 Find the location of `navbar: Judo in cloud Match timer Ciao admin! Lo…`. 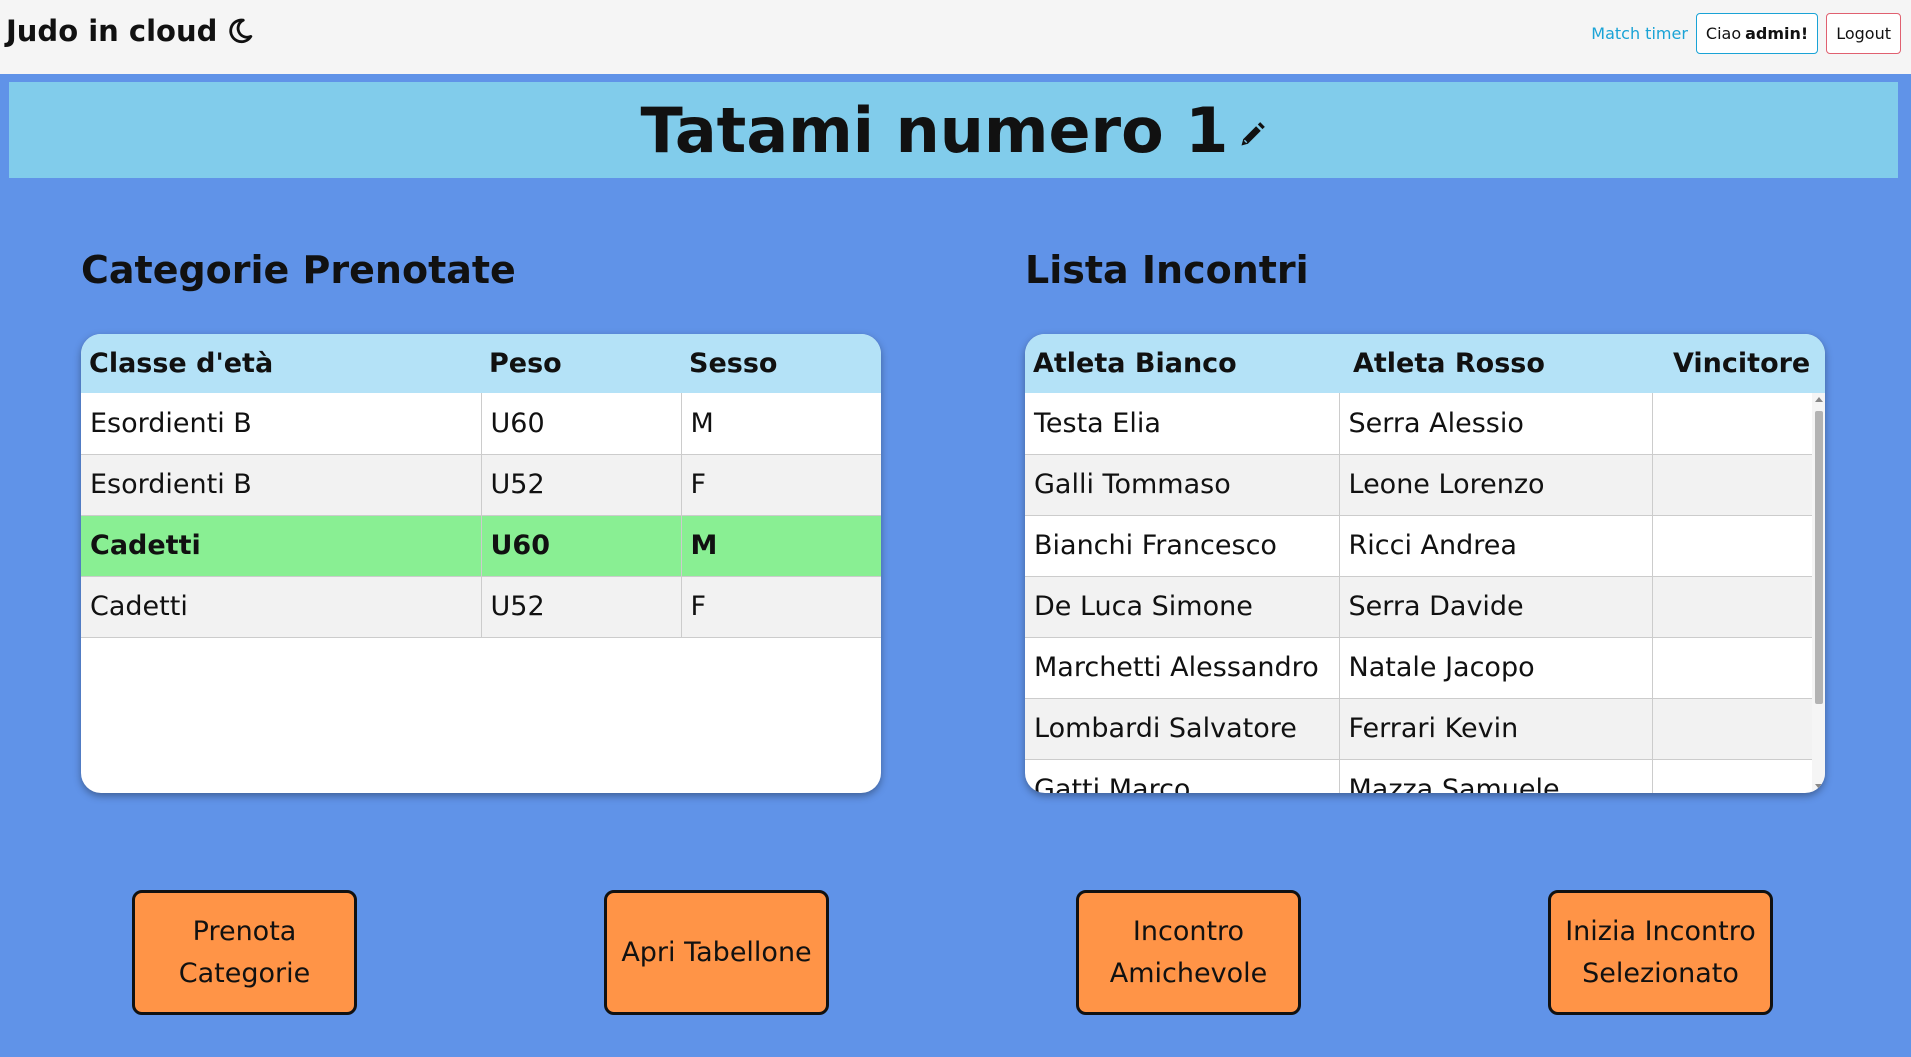

navbar: Judo in cloud Match timer Ciao admin! Lo… is located at coordinates (955, 37).